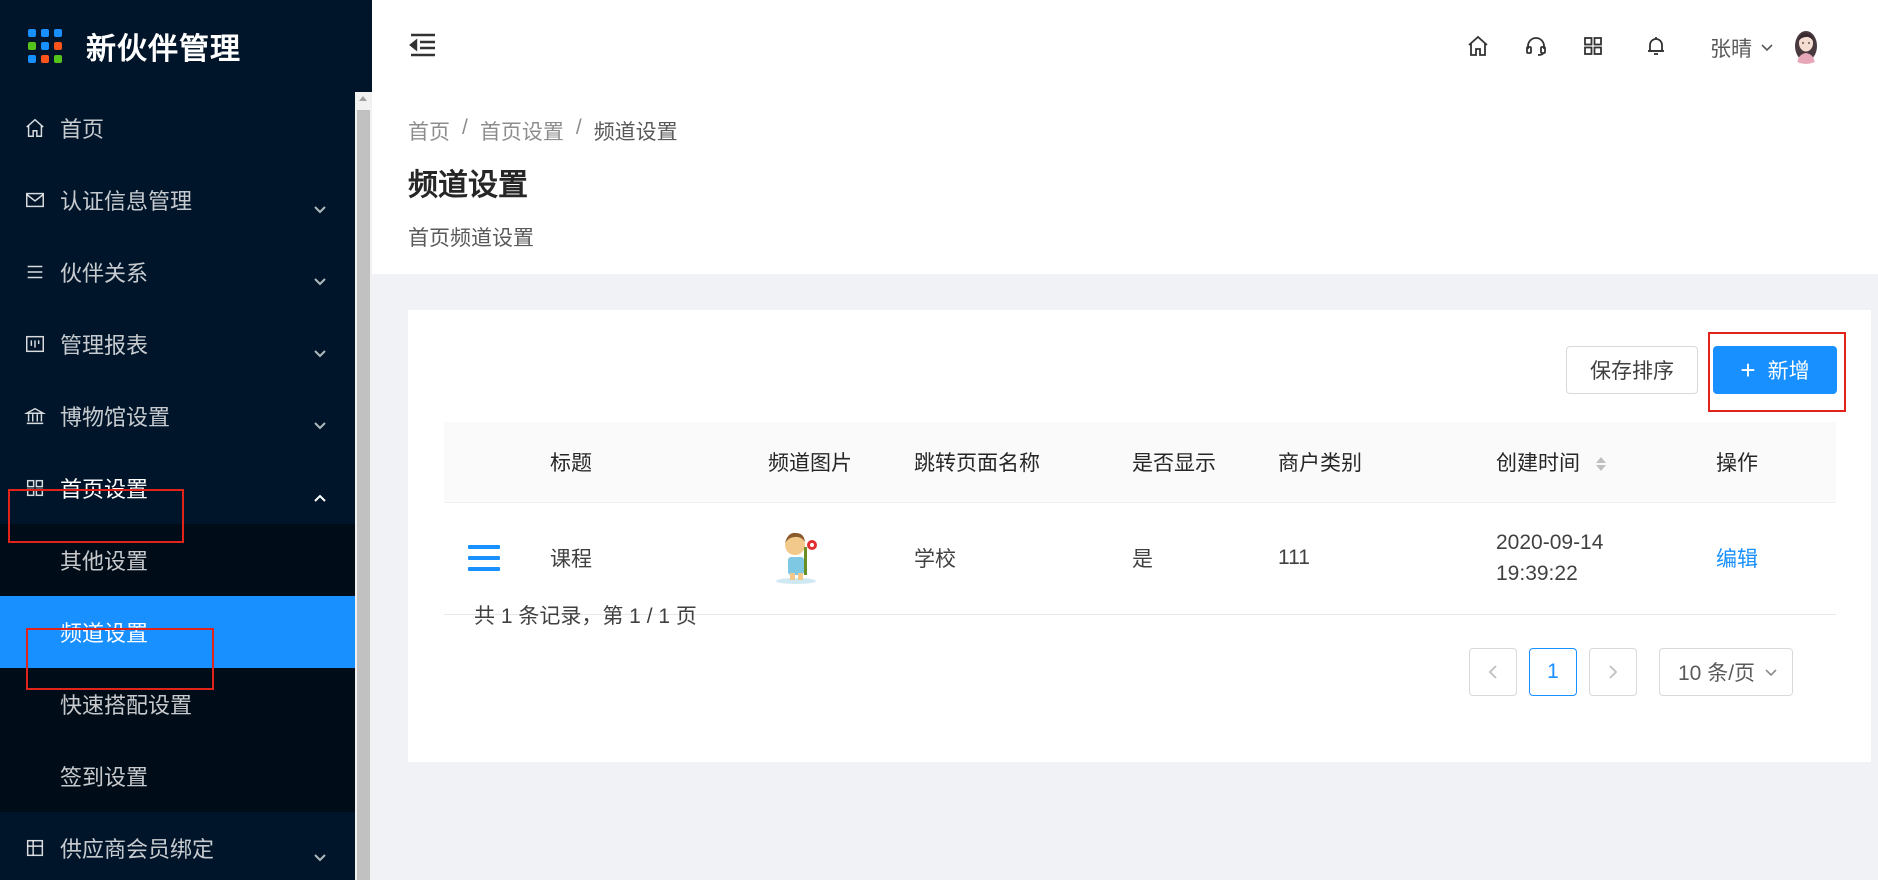 The image size is (1878, 880). What do you see at coordinates (1387, 558) in the screenshot?
I see `cell-category: 111` at bounding box center [1387, 558].